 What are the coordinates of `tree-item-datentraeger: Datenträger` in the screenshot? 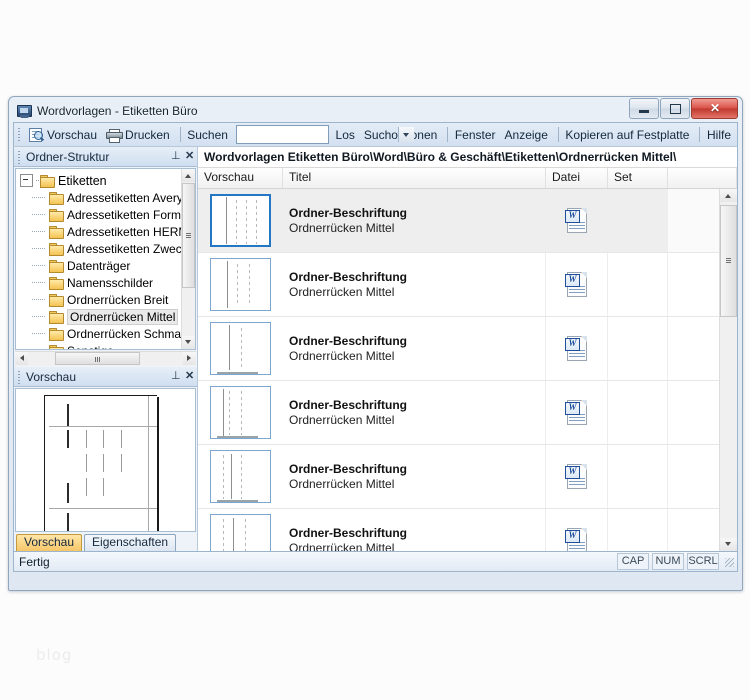 It's located at (101, 265).